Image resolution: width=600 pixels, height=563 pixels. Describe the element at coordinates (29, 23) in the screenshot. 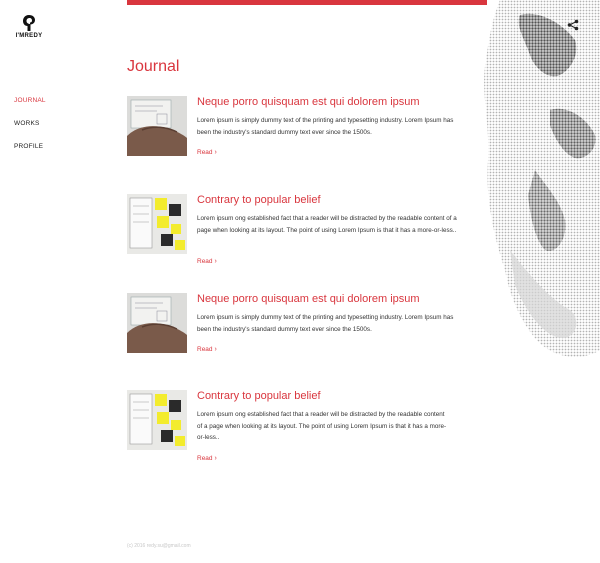

I see `logo-mark-icon` at that location.